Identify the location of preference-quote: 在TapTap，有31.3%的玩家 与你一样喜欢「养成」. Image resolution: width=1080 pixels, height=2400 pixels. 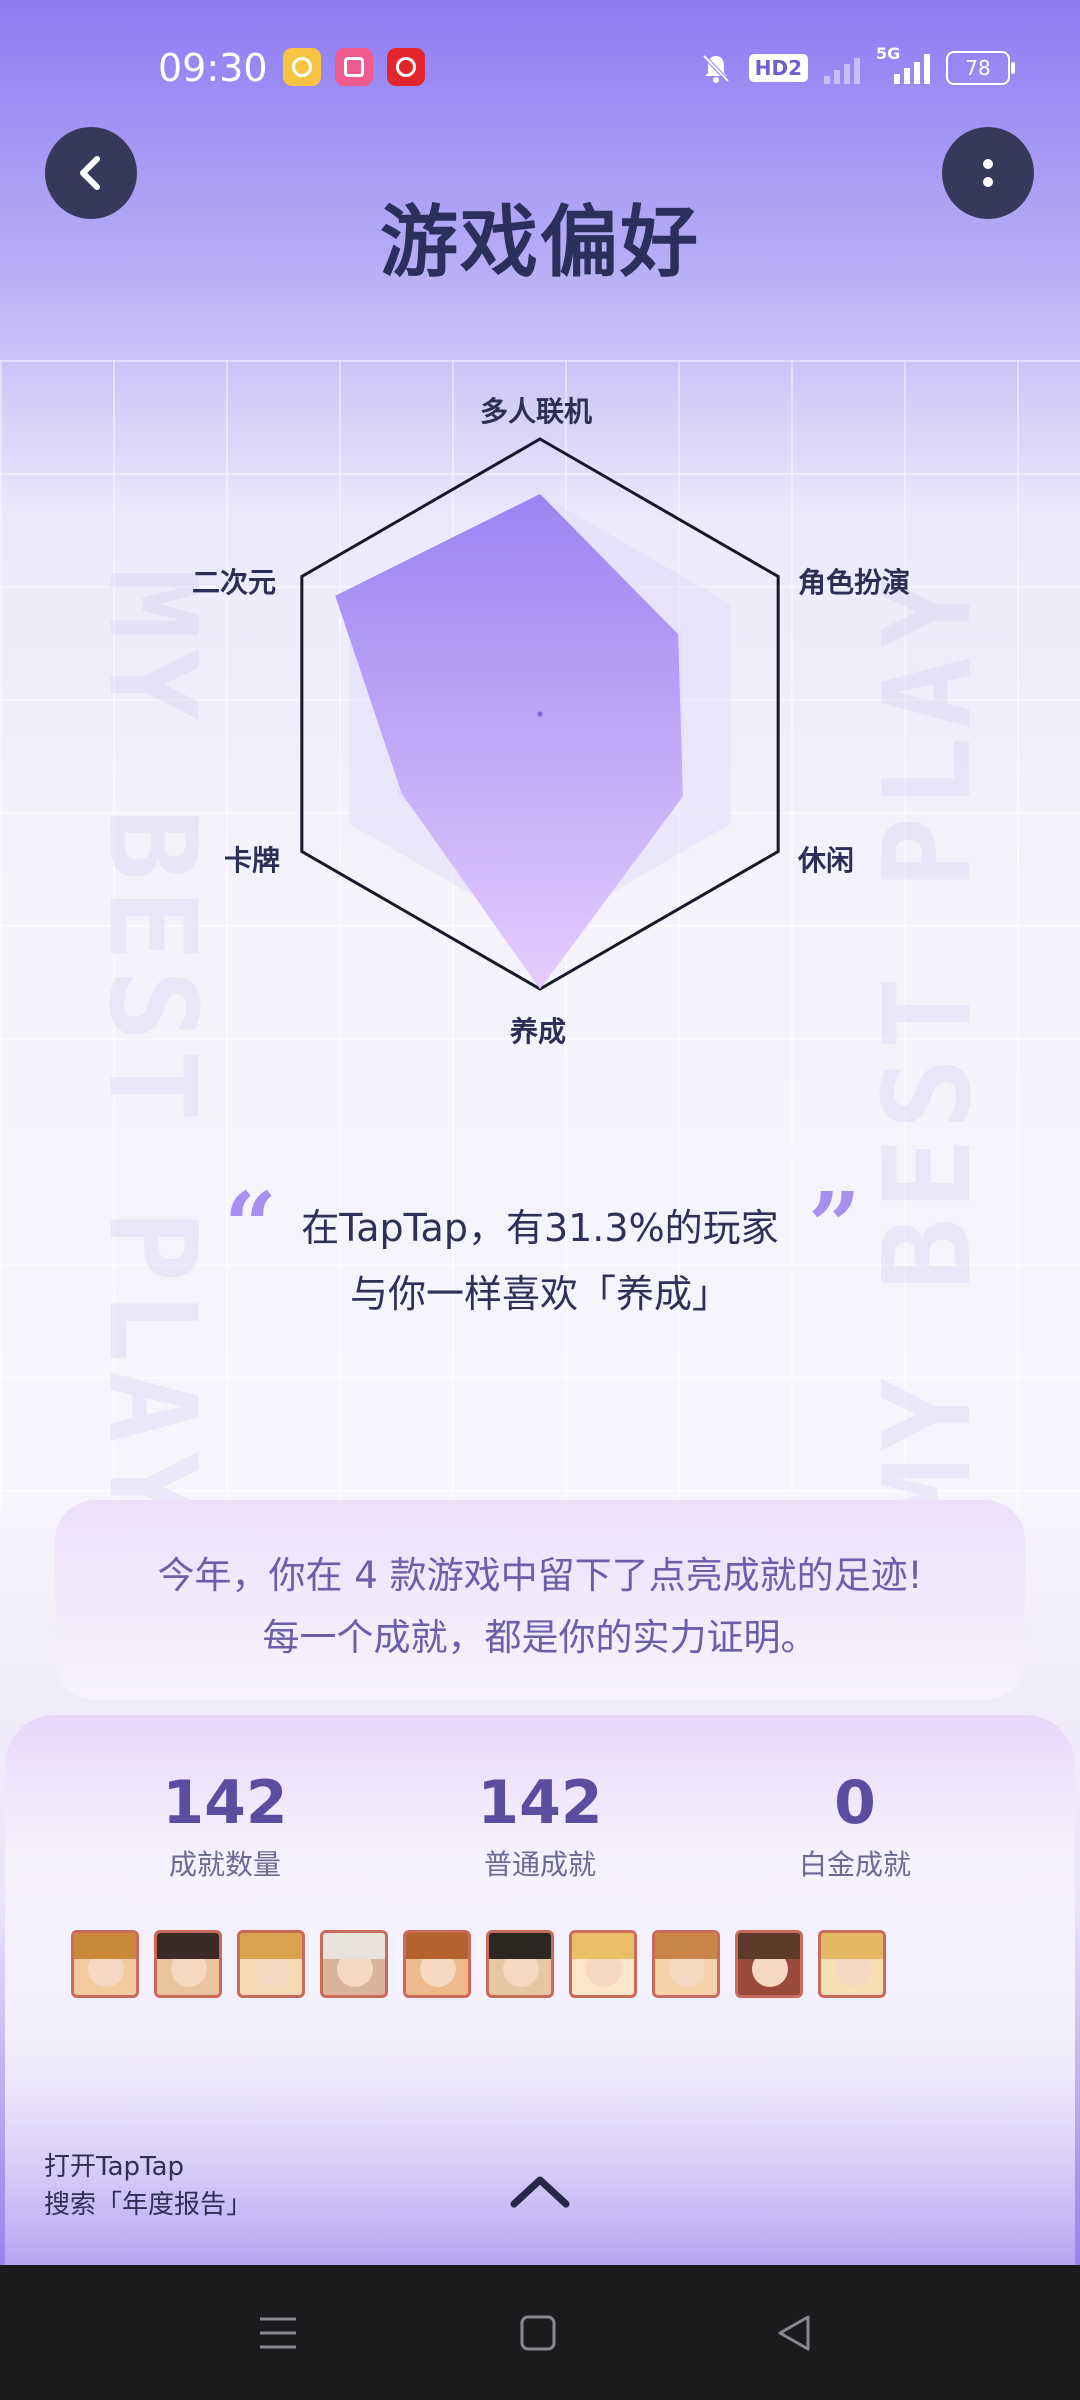
(540, 1261).